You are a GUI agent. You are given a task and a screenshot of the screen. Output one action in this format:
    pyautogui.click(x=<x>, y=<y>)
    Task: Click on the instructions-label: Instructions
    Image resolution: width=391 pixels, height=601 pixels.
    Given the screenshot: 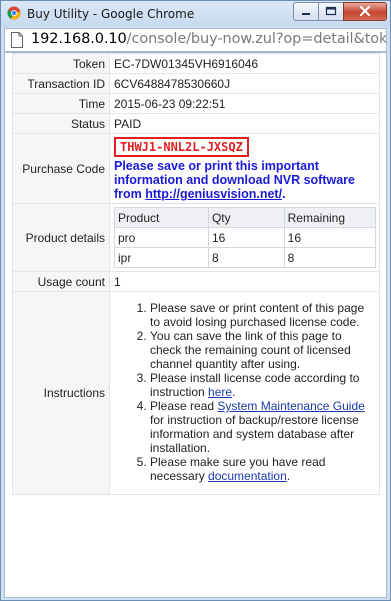 What is the action you would take?
    pyautogui.click(x=61, y=393)
    